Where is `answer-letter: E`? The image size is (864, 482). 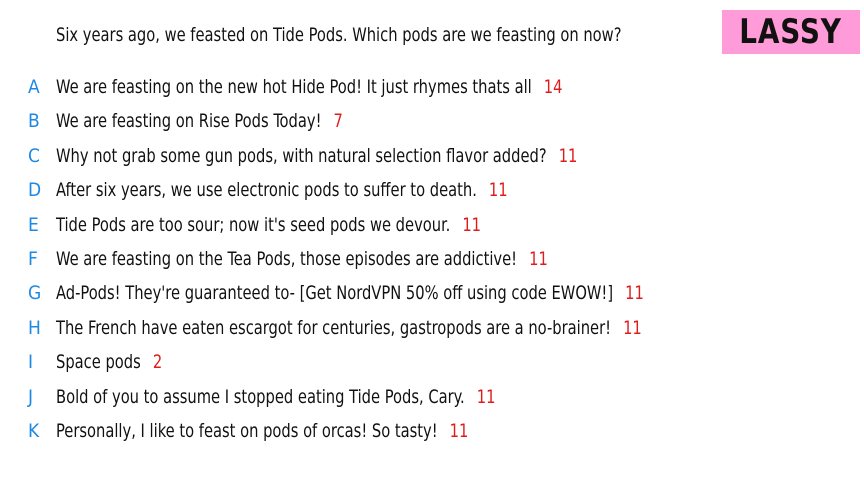 answer-letter: E is located at coordinates (33, 224).